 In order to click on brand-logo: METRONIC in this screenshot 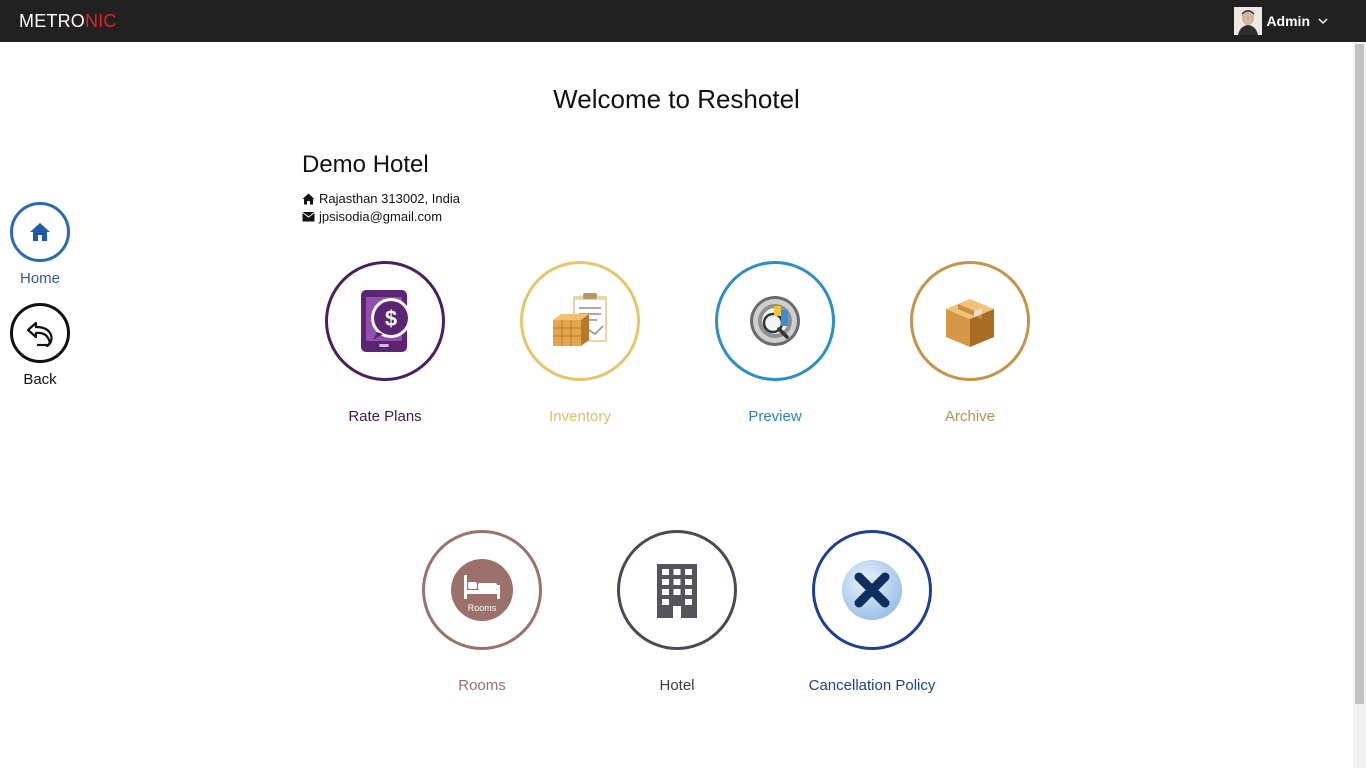, I will do `click(68, 21)`.